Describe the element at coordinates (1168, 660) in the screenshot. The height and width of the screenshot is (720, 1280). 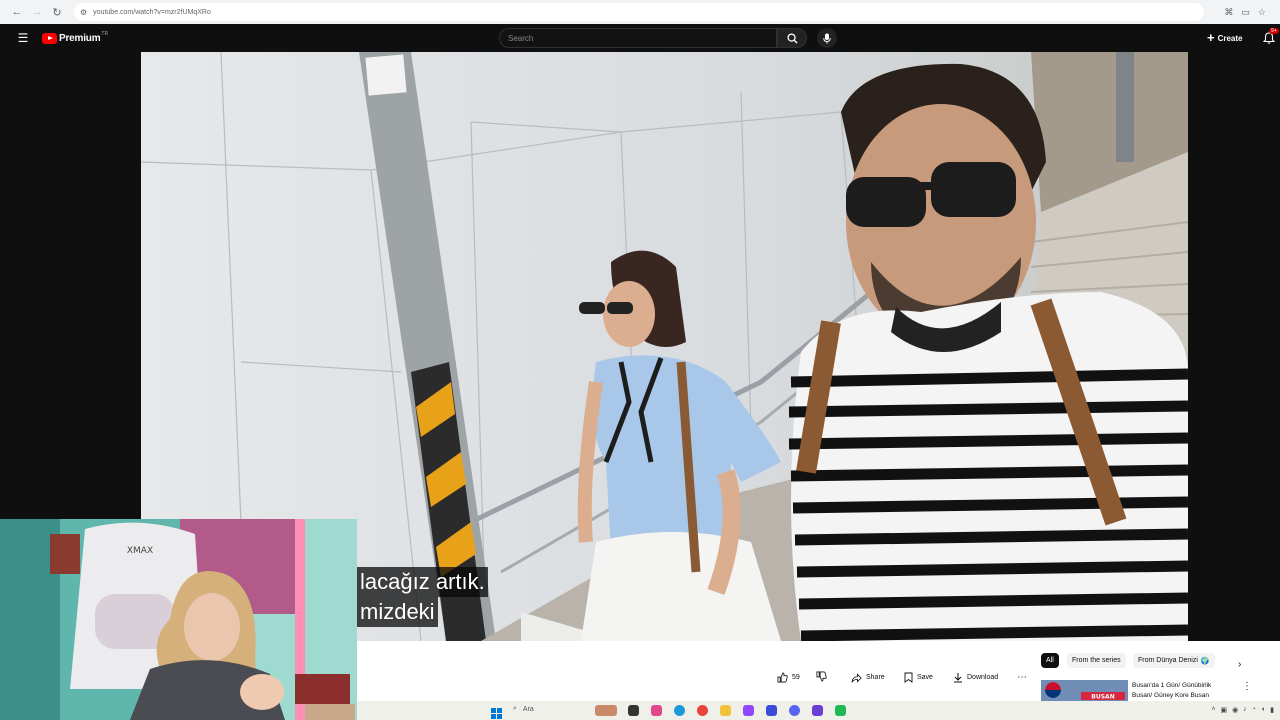
I see `chip-channel-label: From Dünya Denizi` at that location.